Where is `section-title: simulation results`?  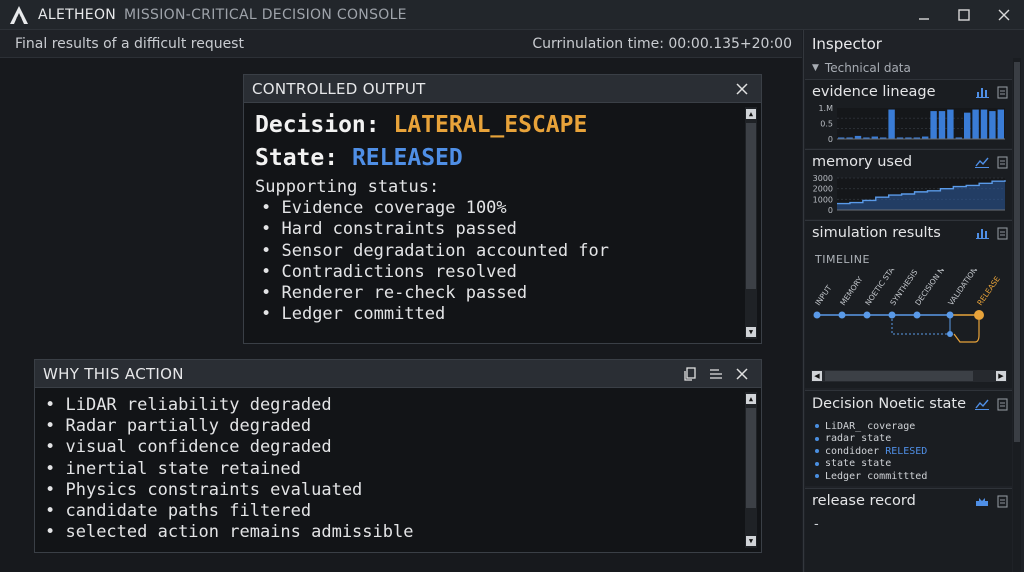 section-title: simulation results is located at coordinates (876, 233).